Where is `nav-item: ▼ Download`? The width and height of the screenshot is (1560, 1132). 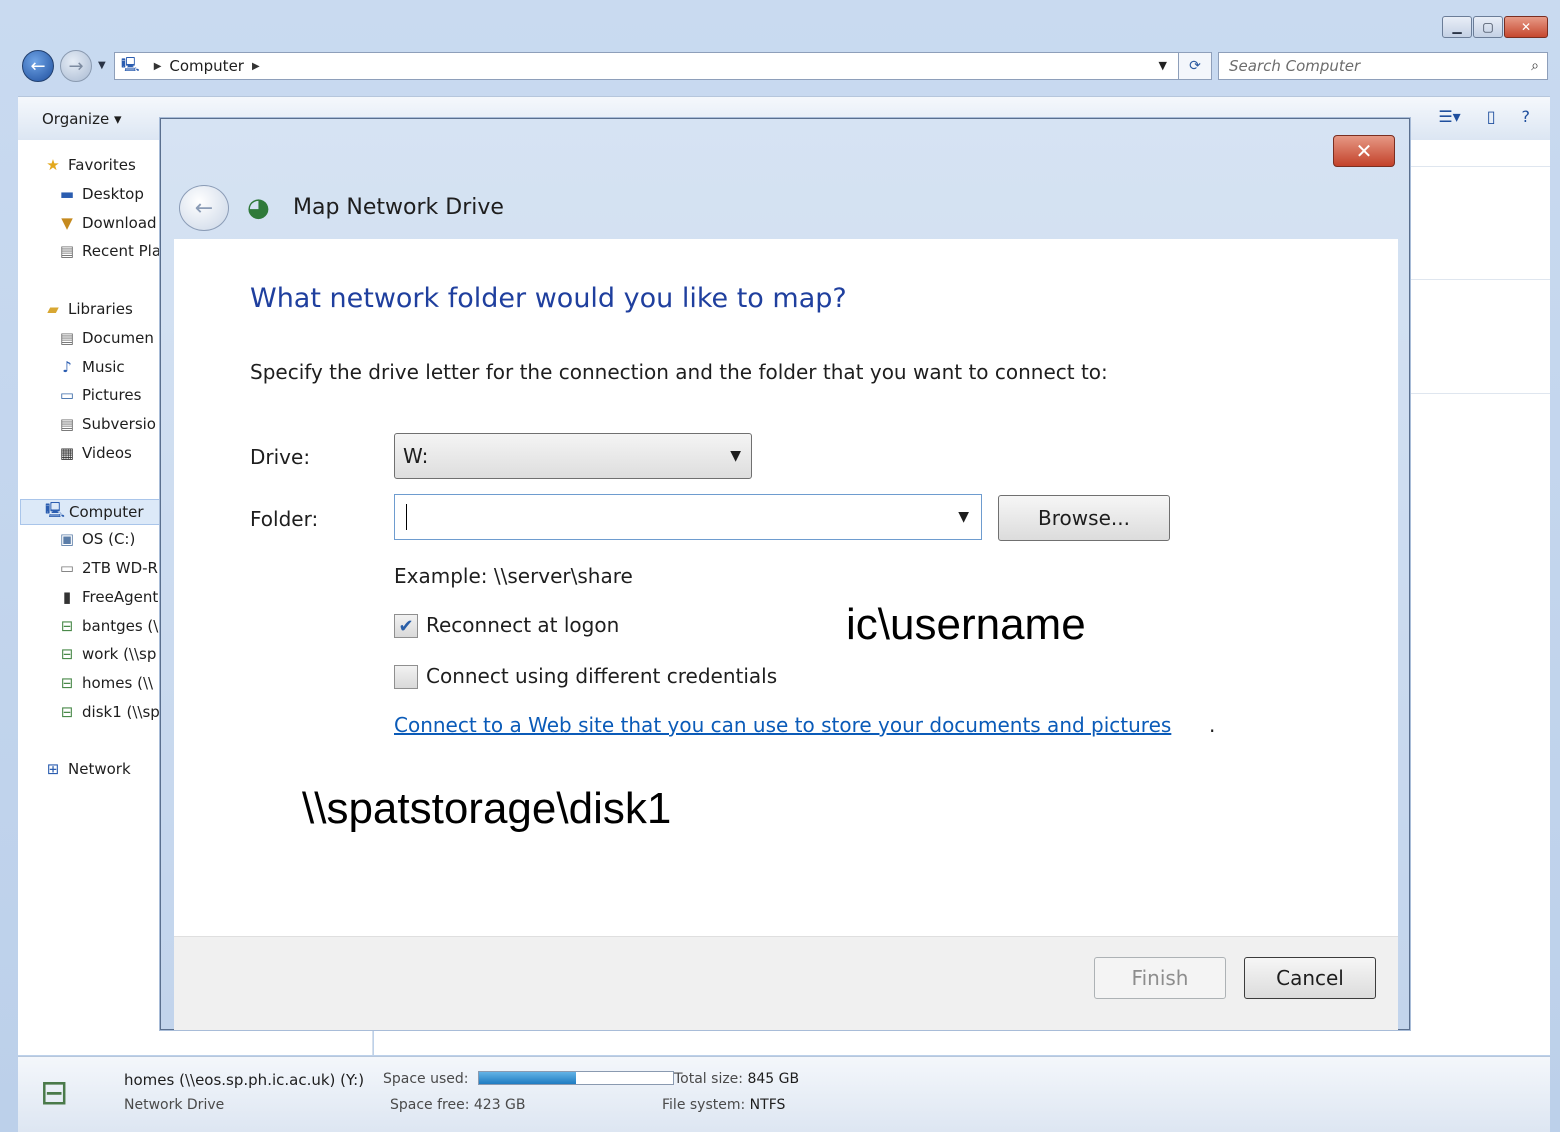
nav-item: ▼ Download is located at coordinates (107, 223).